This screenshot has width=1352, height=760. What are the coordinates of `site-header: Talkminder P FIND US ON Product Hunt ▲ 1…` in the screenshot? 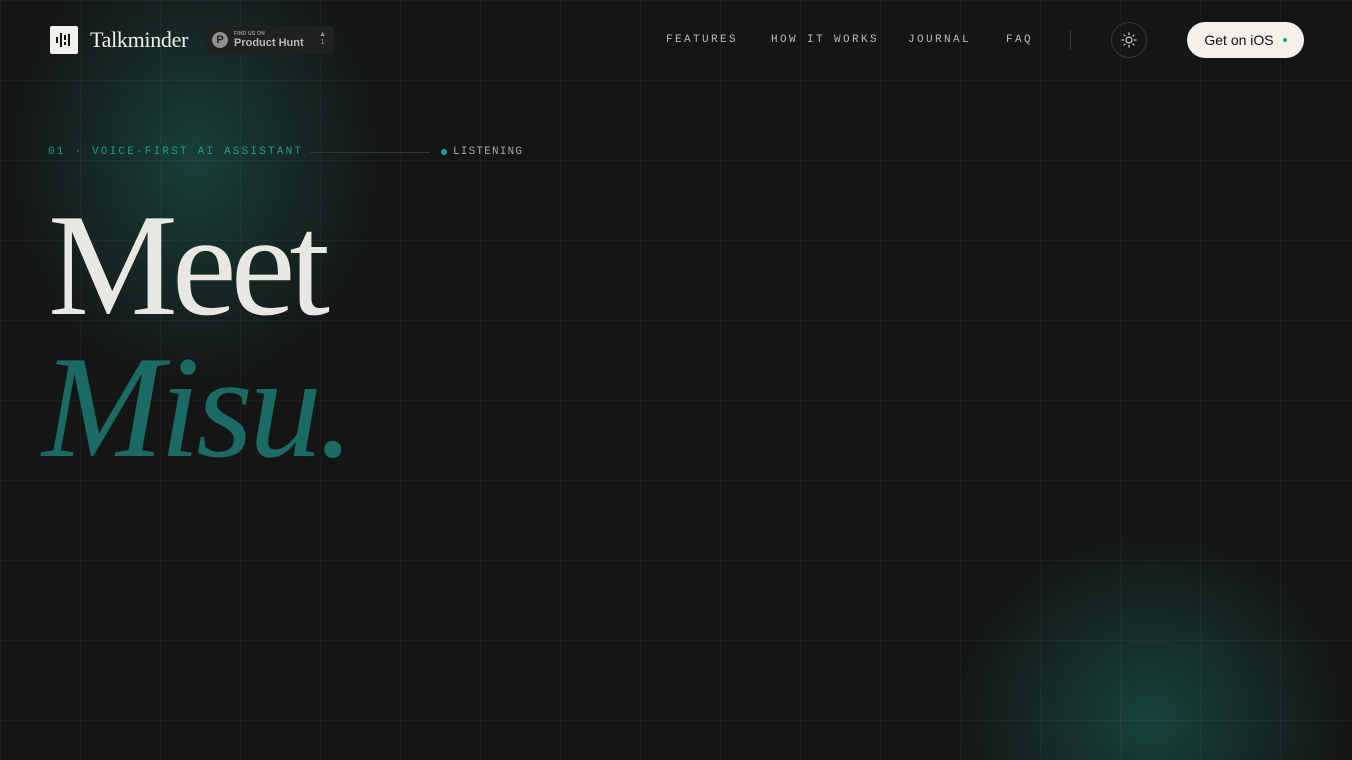 It's located at (676, 40).